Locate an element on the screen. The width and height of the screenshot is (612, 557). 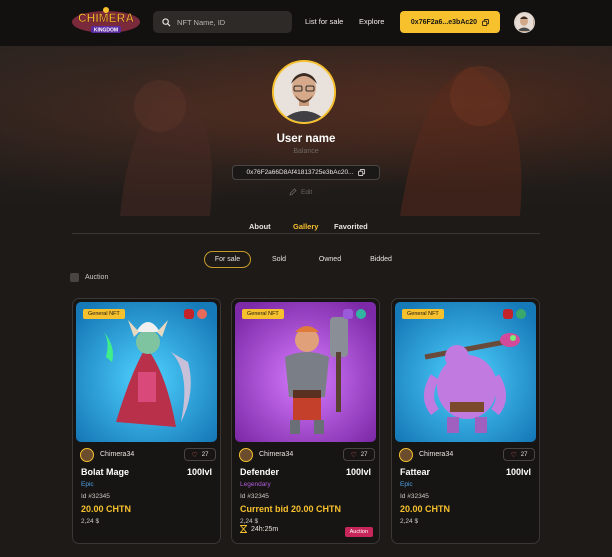
profile-balance: Balance is located at coordinates (306, 151).